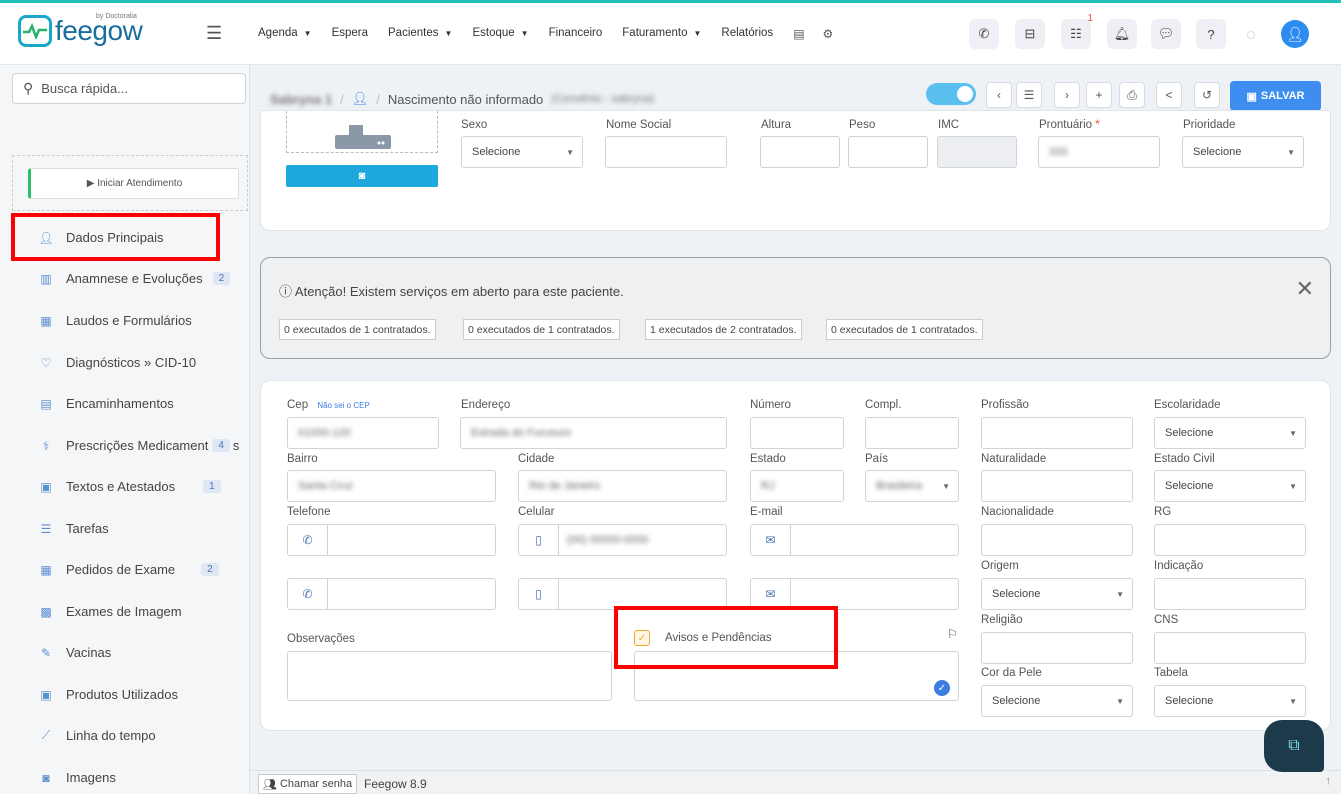 Image resolution: width=1341 pixels, height=794 pixels. Describe the element at coordinates (391, 540) in the screenshot. I see `telefone-input: ✆` at that location.